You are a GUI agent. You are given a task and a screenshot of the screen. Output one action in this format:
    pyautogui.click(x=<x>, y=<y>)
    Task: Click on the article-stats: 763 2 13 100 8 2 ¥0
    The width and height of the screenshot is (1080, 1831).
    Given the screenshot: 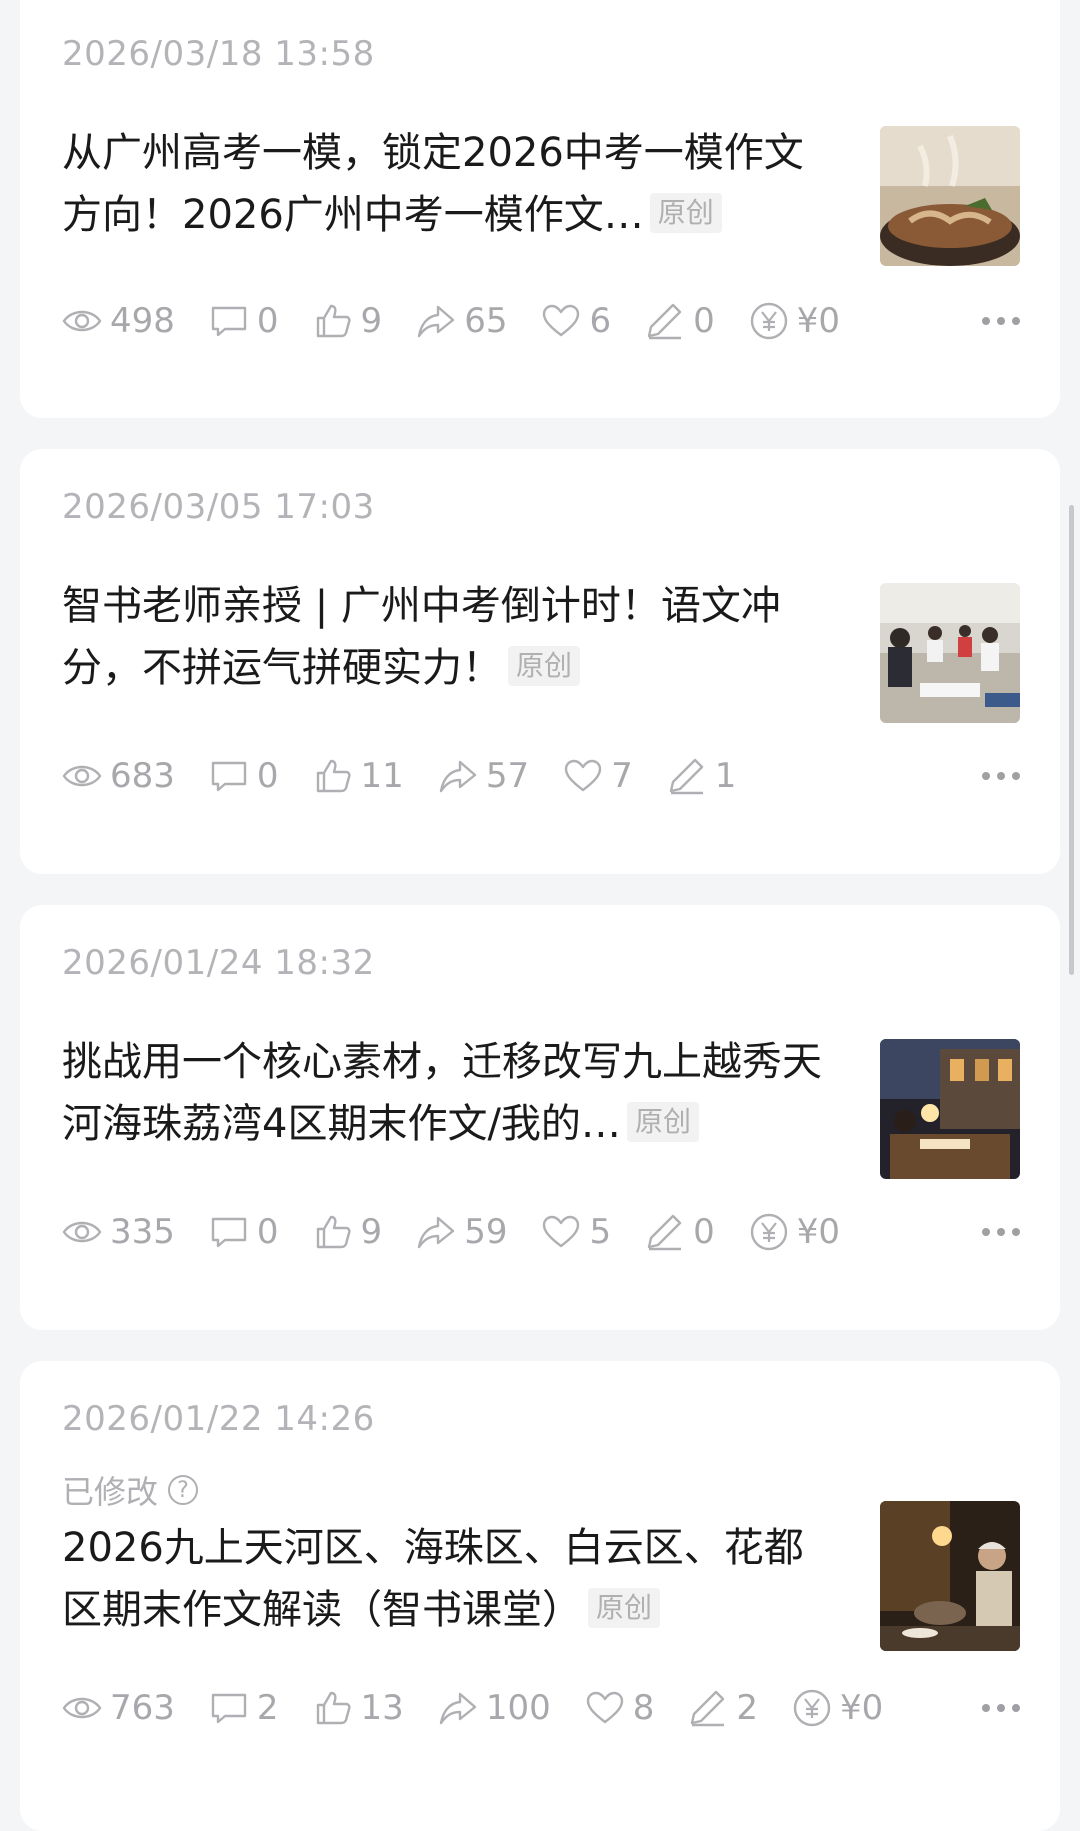 What is the action you would take?
    pyautogui.click(x=489, y=1708)
    